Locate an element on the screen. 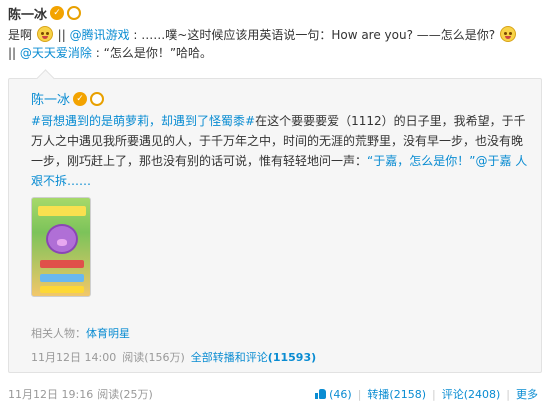 The height and width of the screenshot is (410, 550). mention-tiantian-xiaochu: @天天爱消除 is located at coordinates (56, 53).